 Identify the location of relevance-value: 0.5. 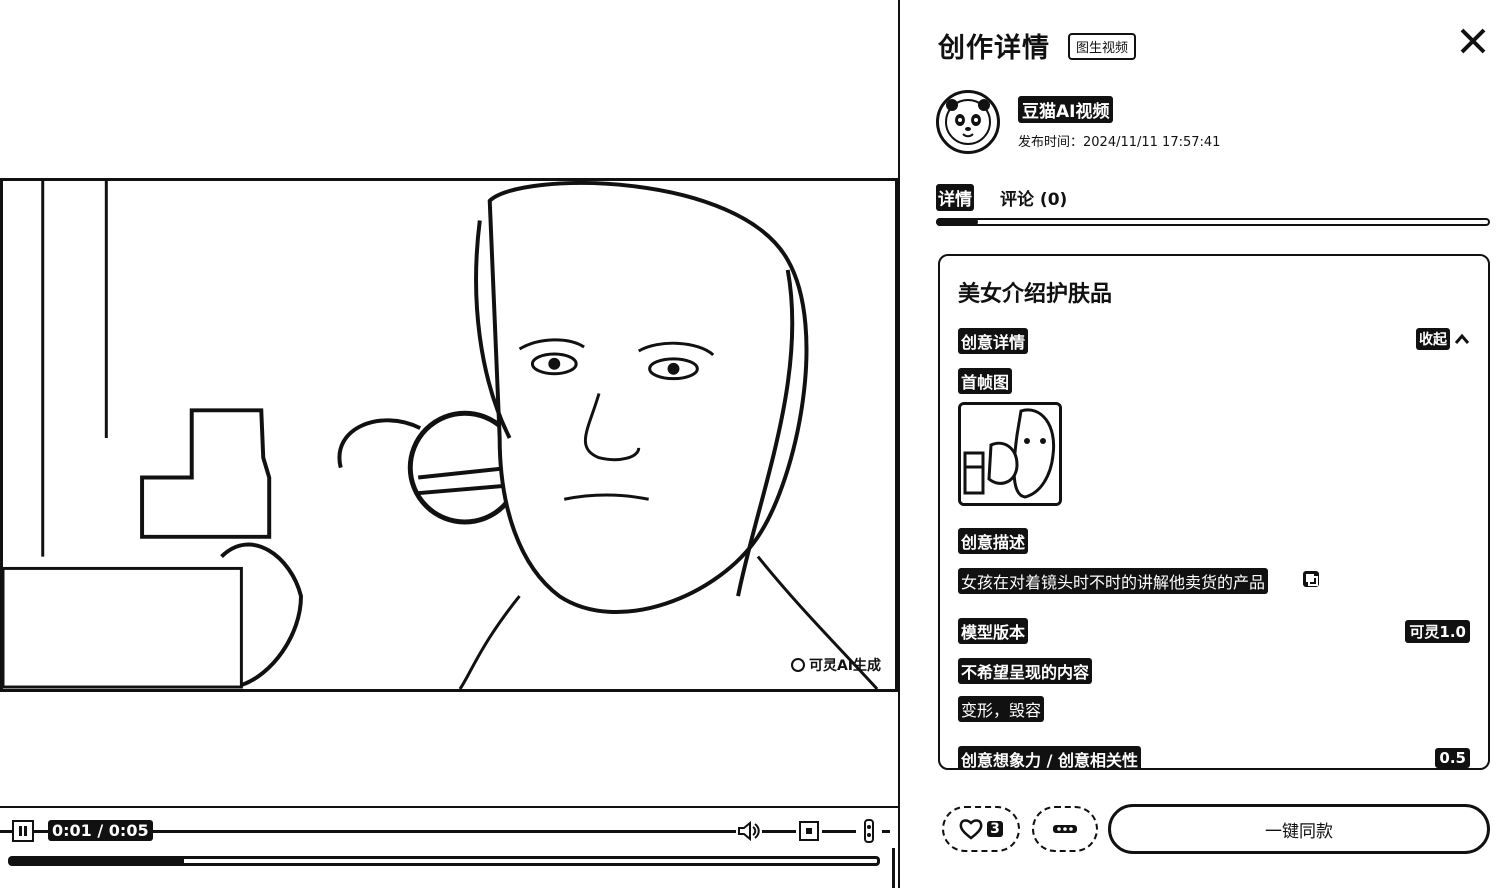
(1452, 758).